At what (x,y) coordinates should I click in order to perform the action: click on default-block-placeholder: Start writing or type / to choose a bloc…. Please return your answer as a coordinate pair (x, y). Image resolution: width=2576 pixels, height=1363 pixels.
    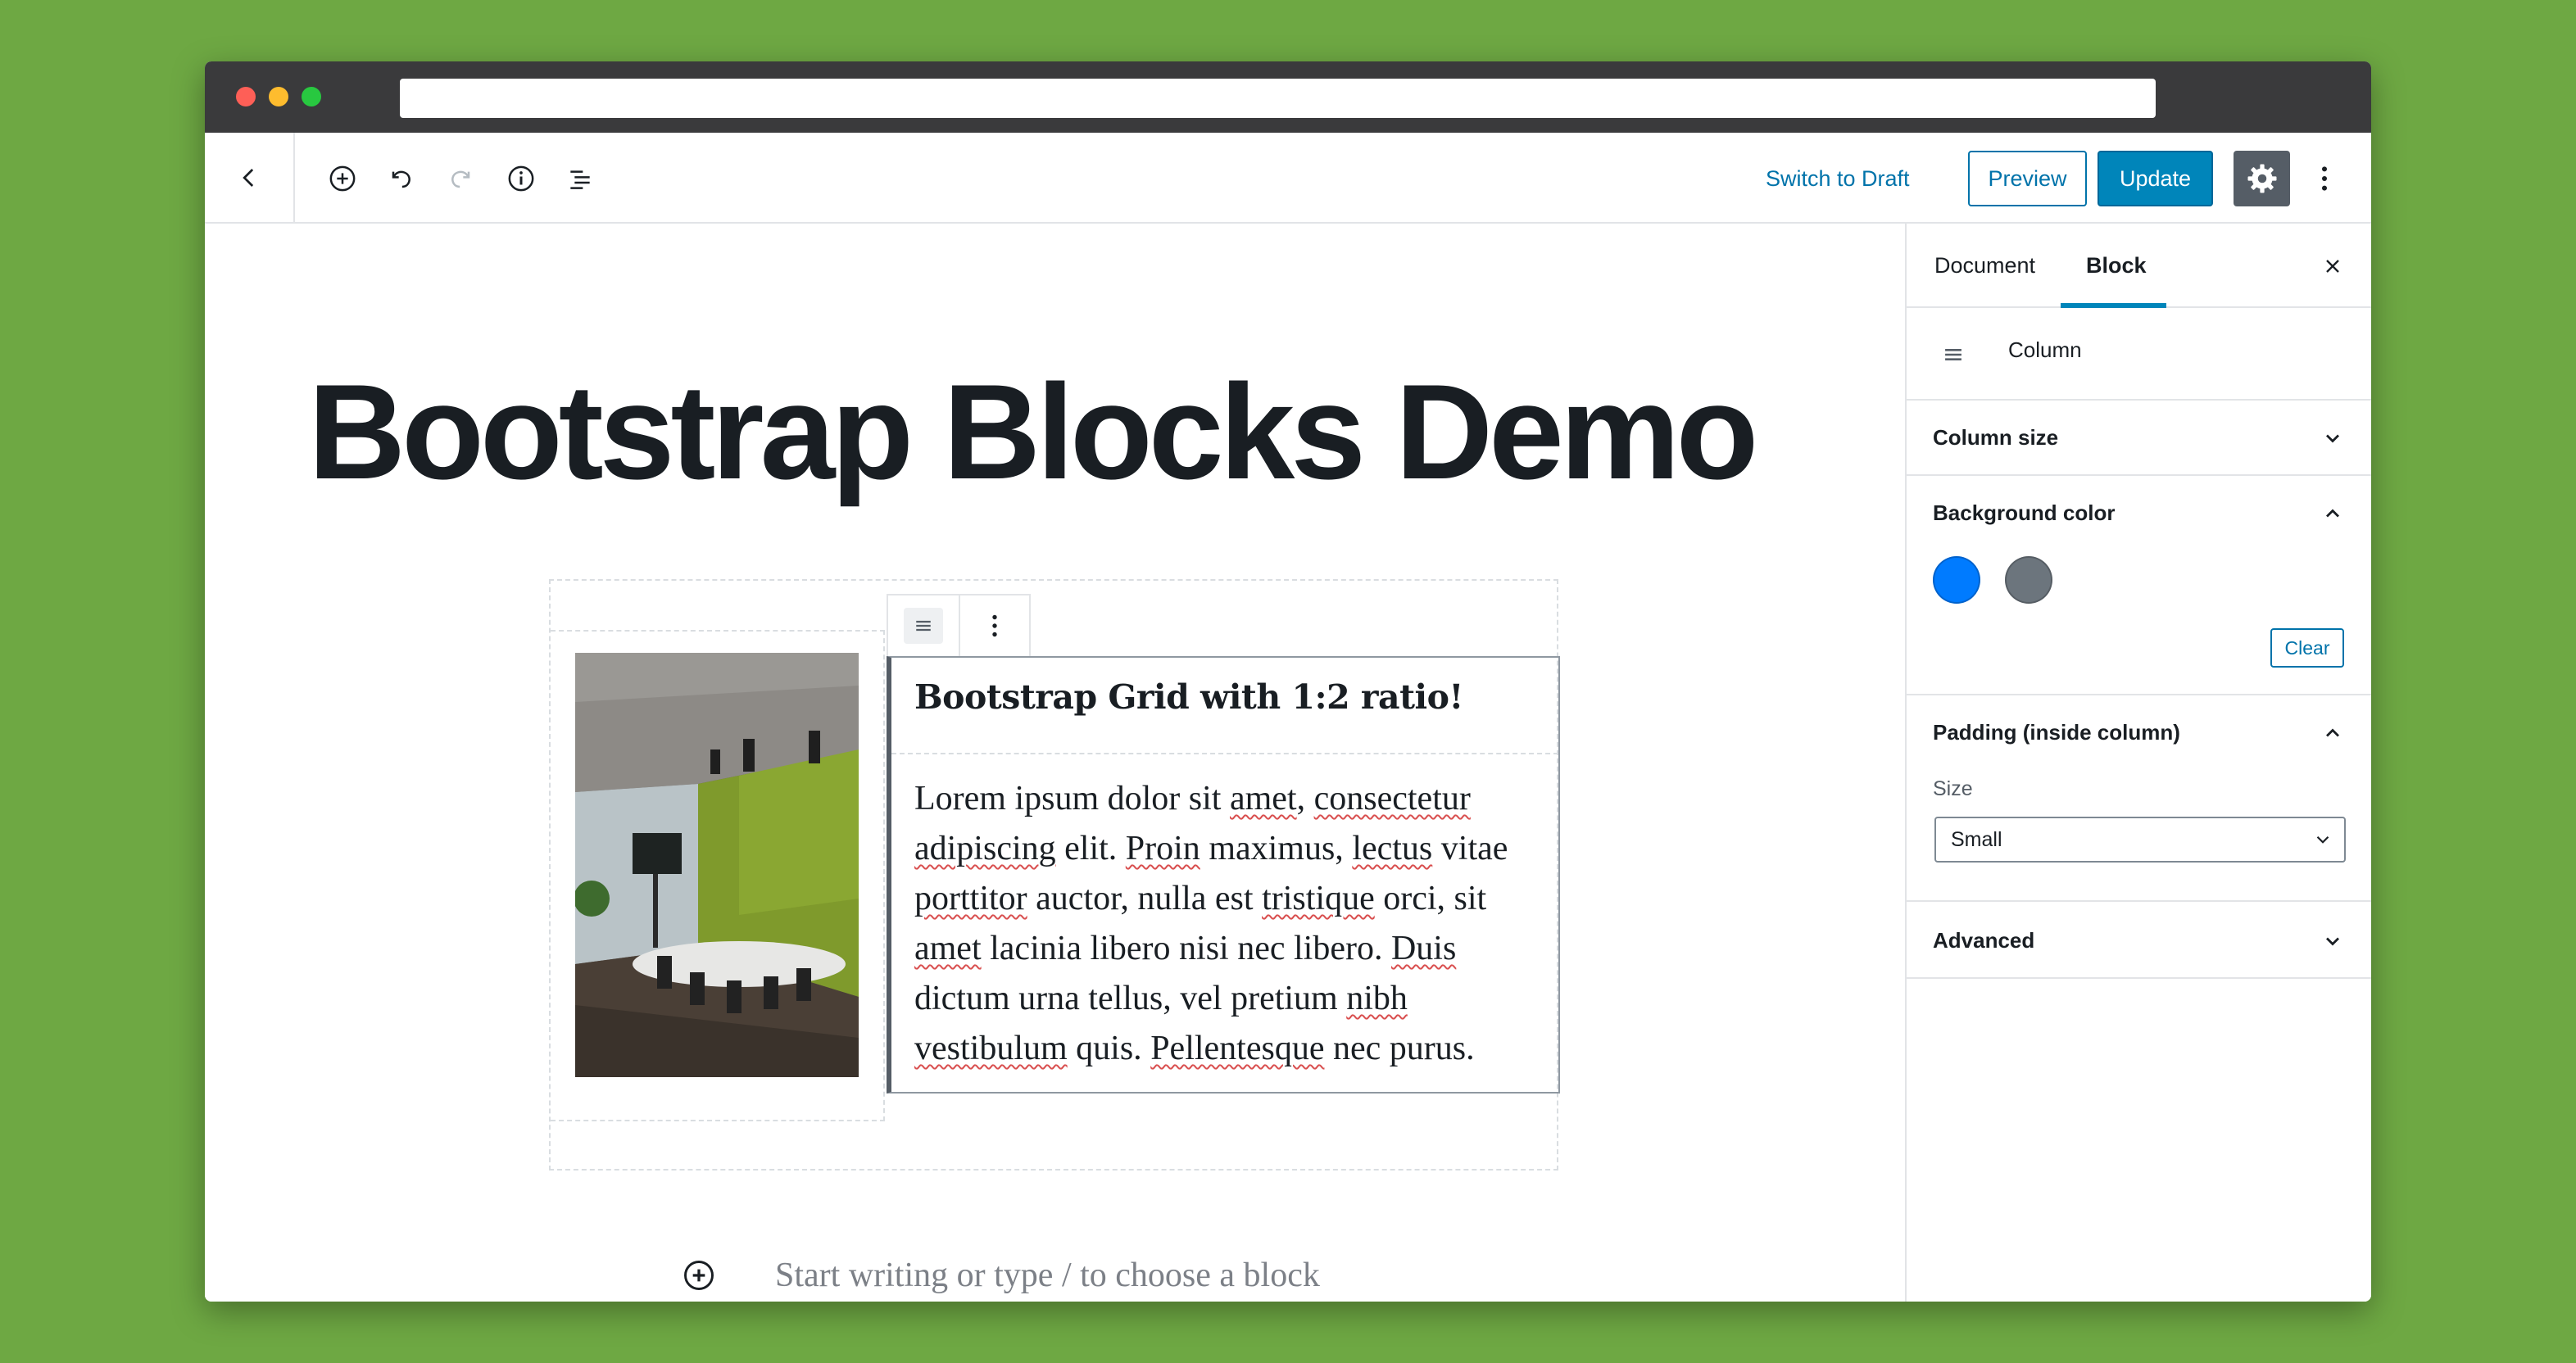
    Looking at the image, I should click on (1047, 1275).